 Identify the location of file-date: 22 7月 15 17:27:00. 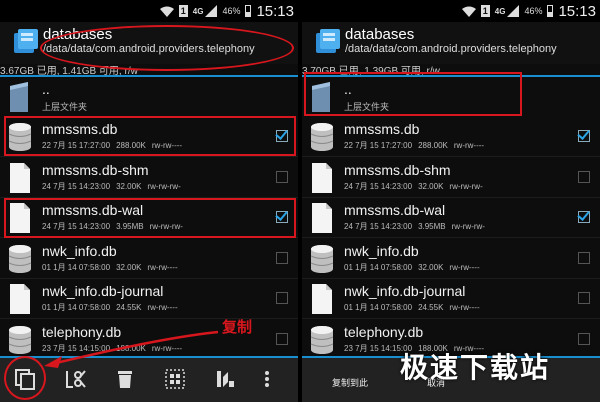
(378, 145).